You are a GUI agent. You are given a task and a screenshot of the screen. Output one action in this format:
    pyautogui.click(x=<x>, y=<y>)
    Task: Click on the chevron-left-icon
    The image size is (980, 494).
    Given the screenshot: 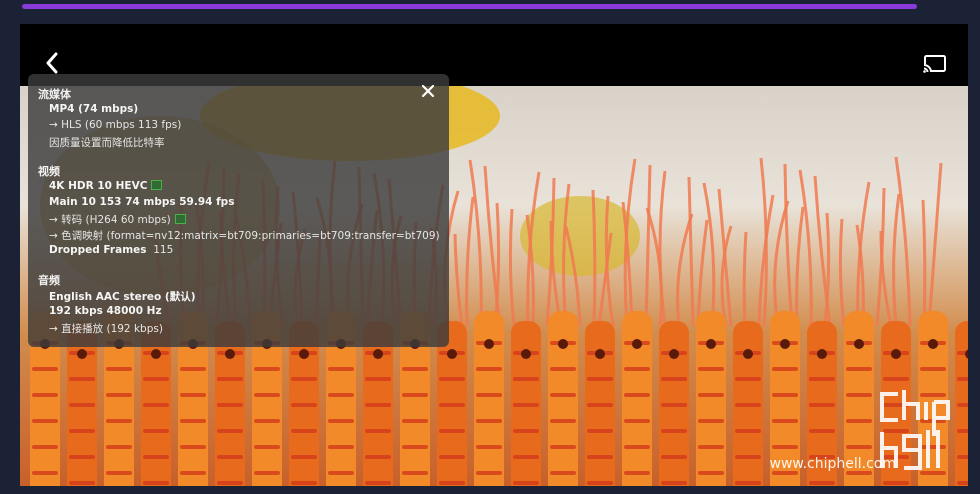 What is the action you would take?
    pyautogui.click(x=52, y=63)
    